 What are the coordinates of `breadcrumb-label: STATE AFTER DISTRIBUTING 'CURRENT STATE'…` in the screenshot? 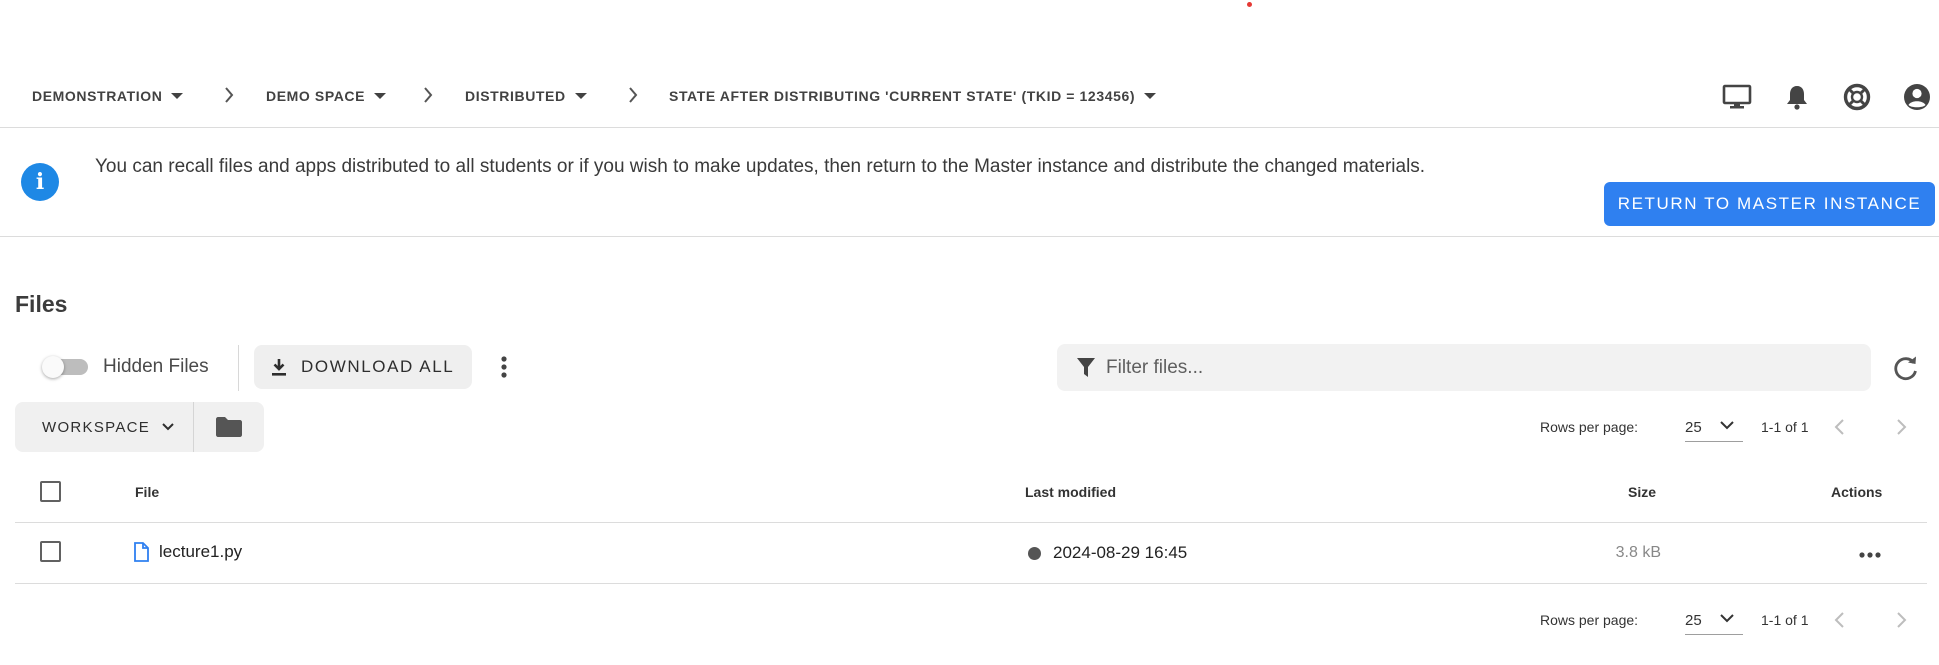 It's located at (902, 96).